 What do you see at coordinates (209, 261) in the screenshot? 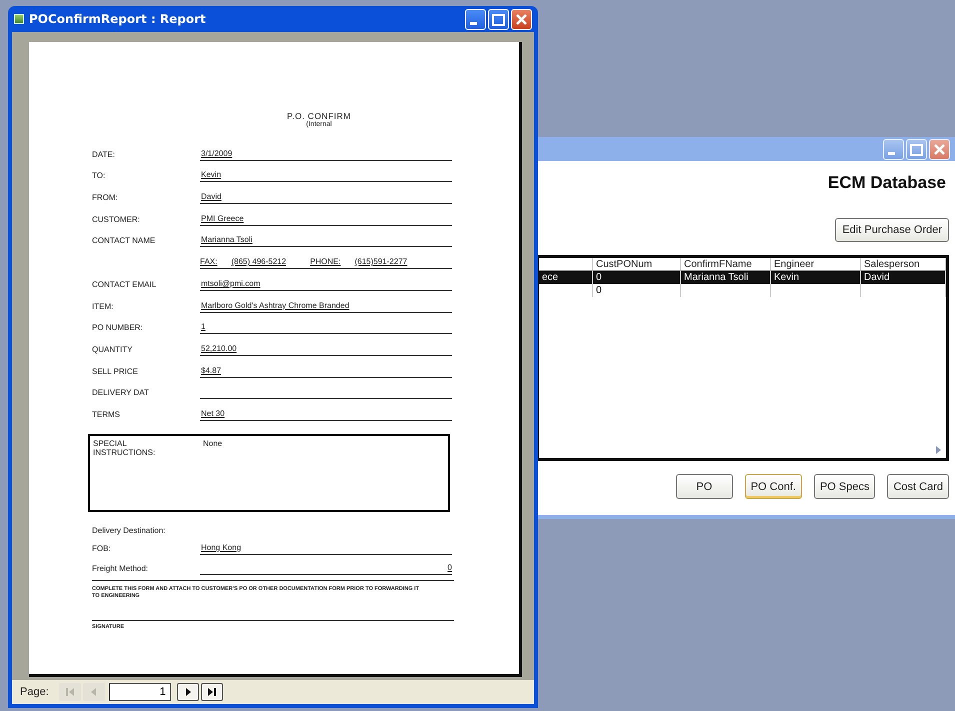
I see `fax-label: FAX:` at bounding box center [209, 261].